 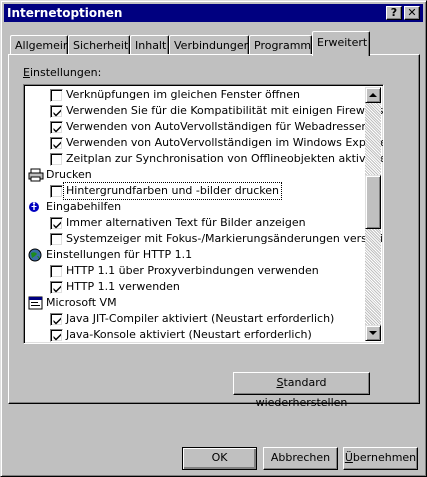 I want to click on globe-icon, so click(x=36, y=257).